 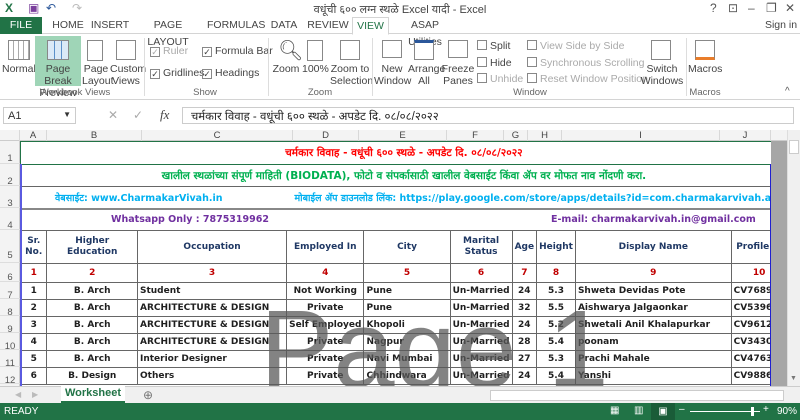 I want to click on row-header-6: 6, so click(x=10, y=273).